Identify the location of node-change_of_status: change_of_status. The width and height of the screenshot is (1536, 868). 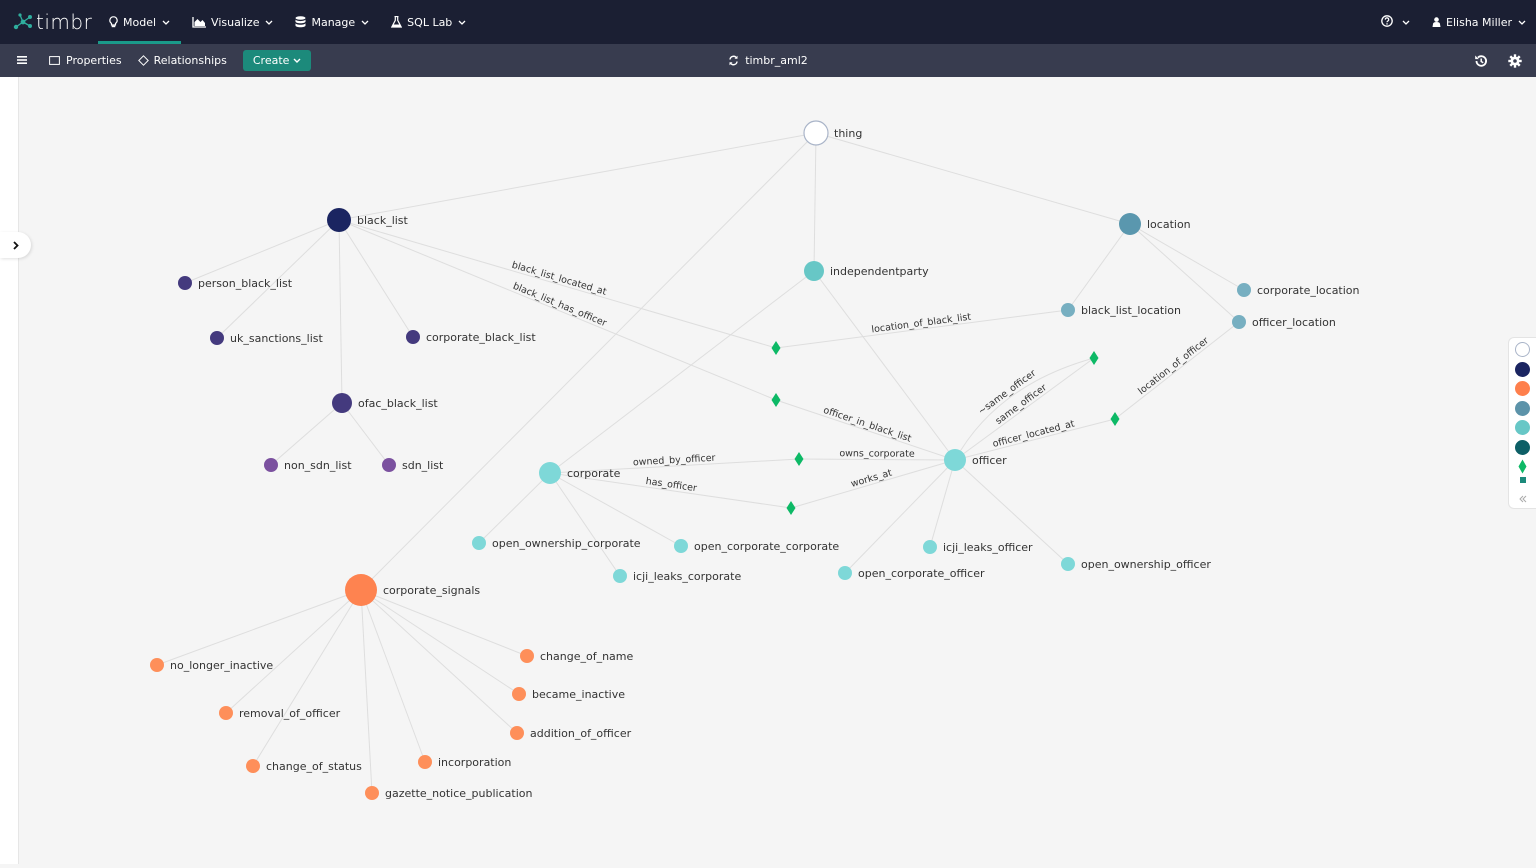
(304, 766).